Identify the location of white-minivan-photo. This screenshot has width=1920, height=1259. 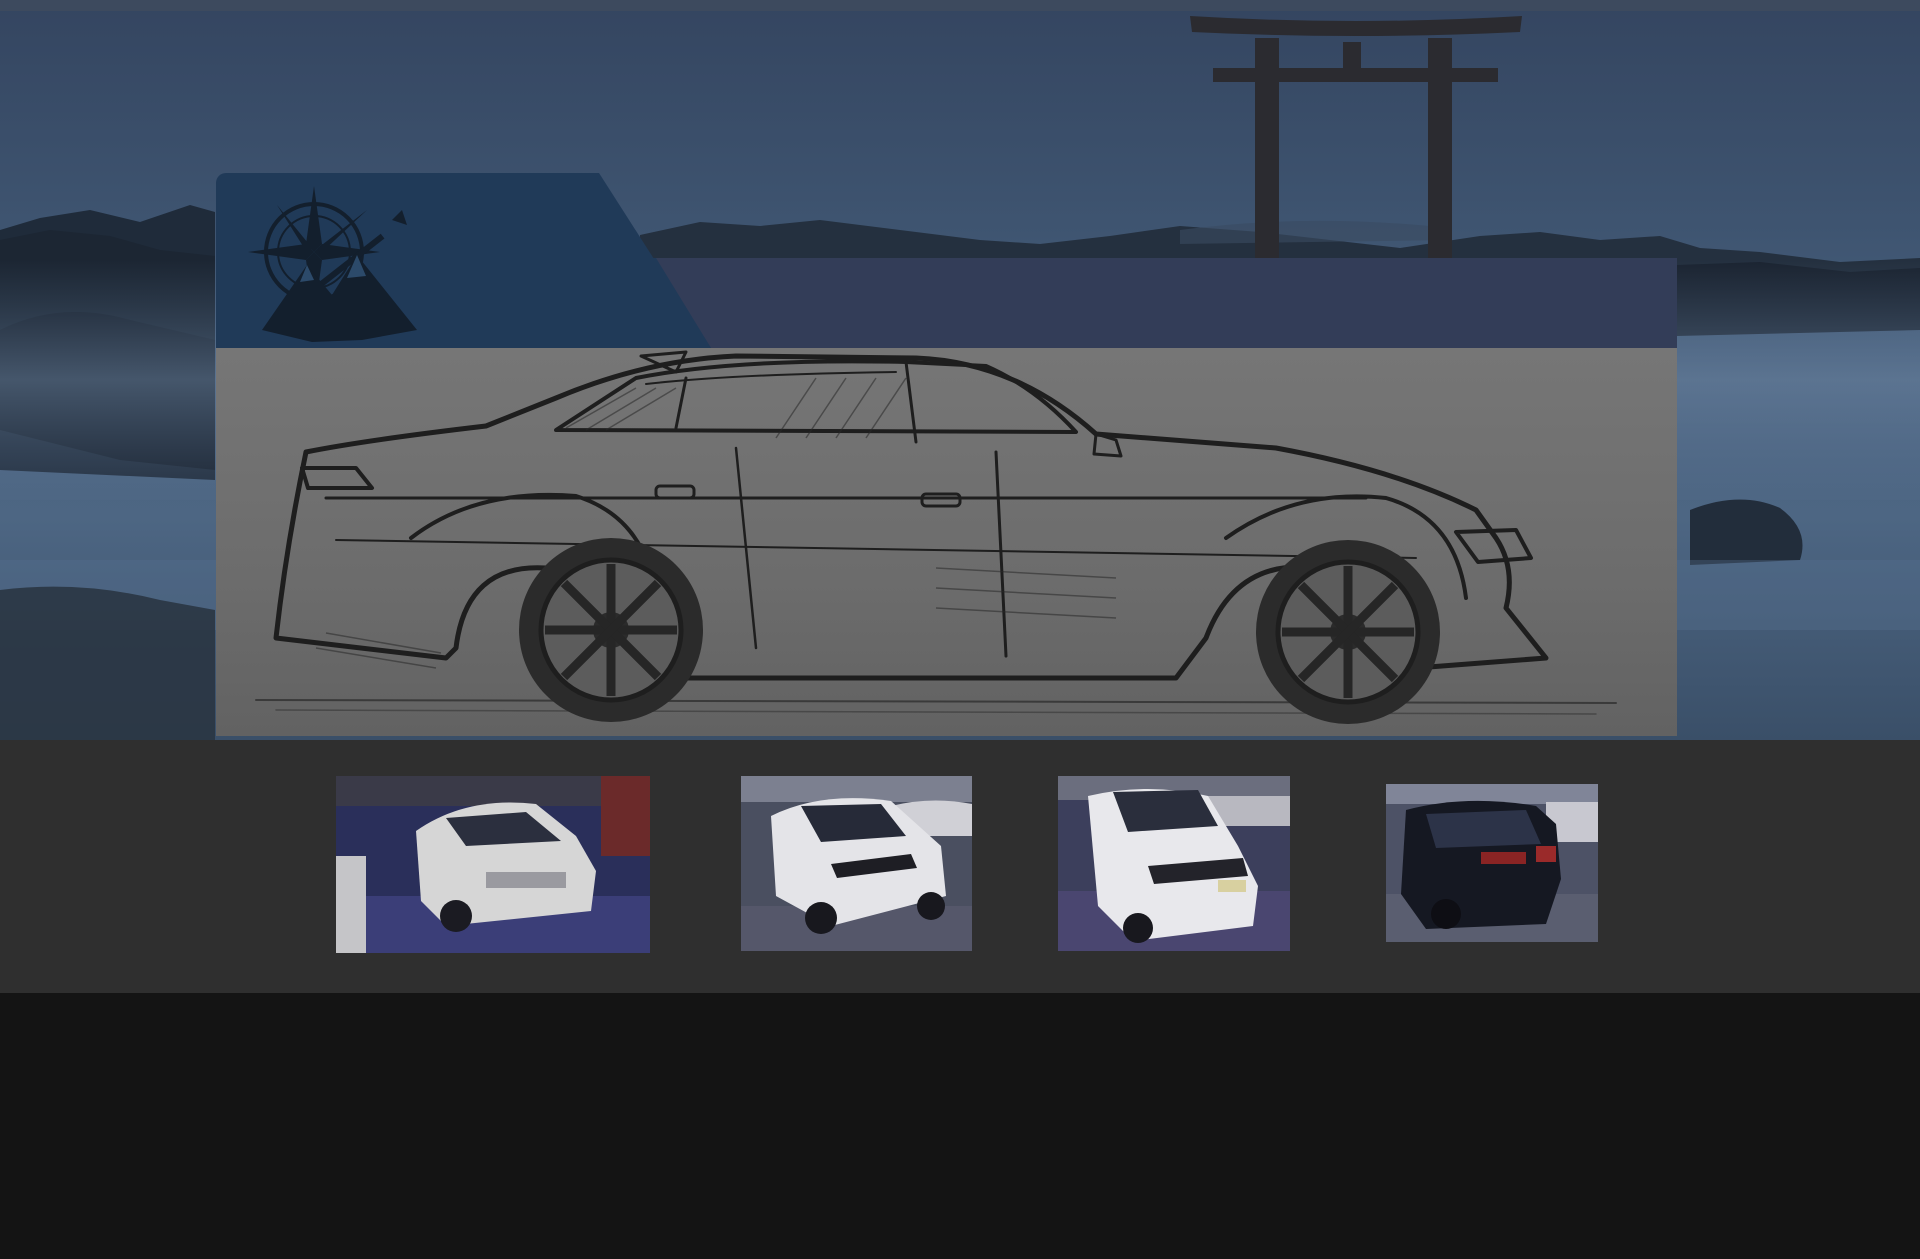
(1174, 863).